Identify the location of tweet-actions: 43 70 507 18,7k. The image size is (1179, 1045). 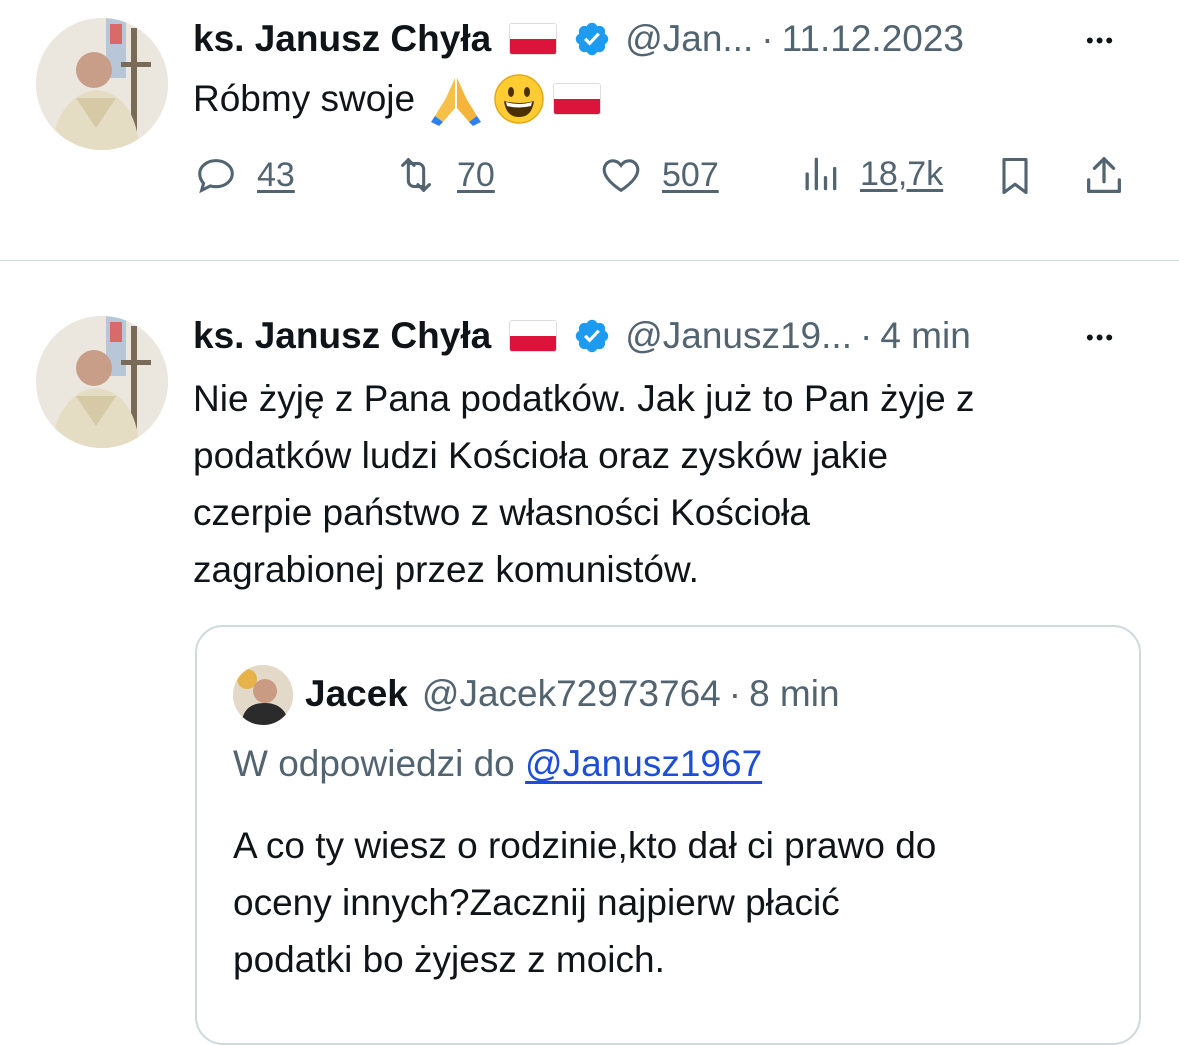
(668, 178).